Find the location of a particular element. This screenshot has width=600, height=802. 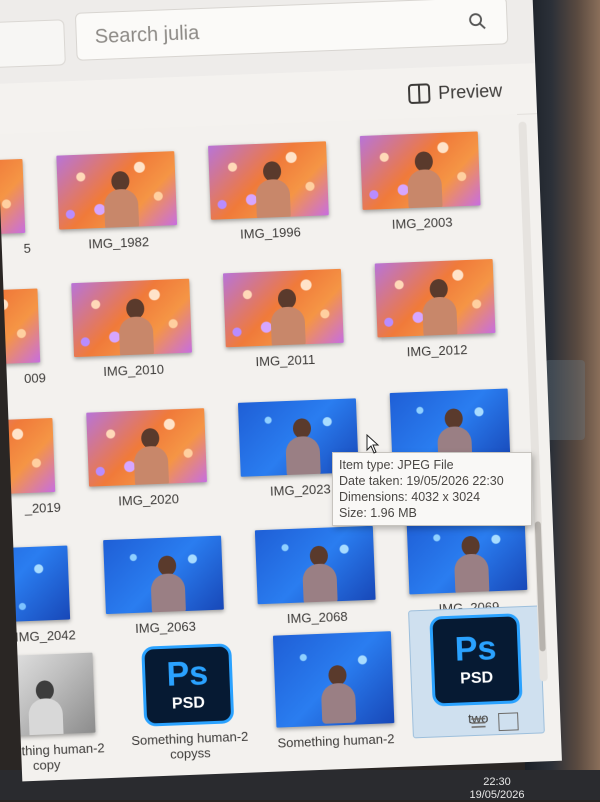

file-tile: 009 is located at coordinates (24, 349).